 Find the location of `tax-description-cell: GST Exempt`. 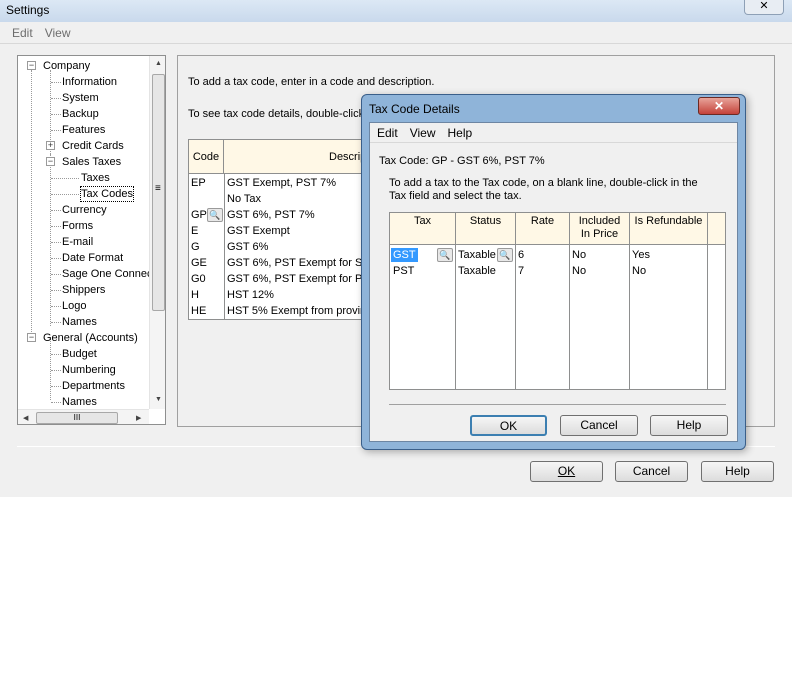

tax-description-cell: GST Exempt is located at coordinates (258, 231).